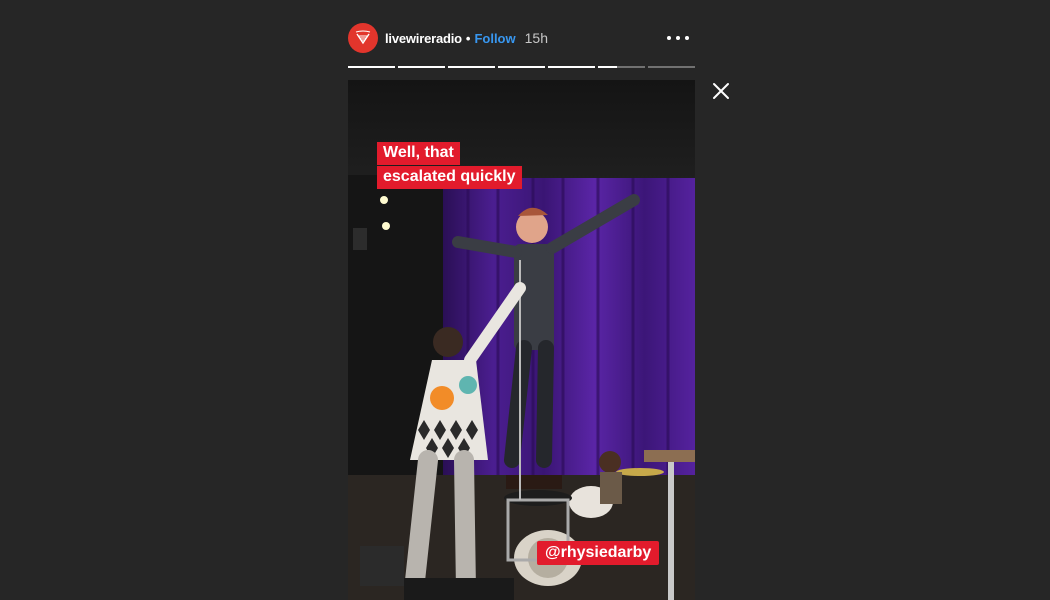 This screenshot has height=600, width=1050. I want to click on close-icon, so click(721, 91).